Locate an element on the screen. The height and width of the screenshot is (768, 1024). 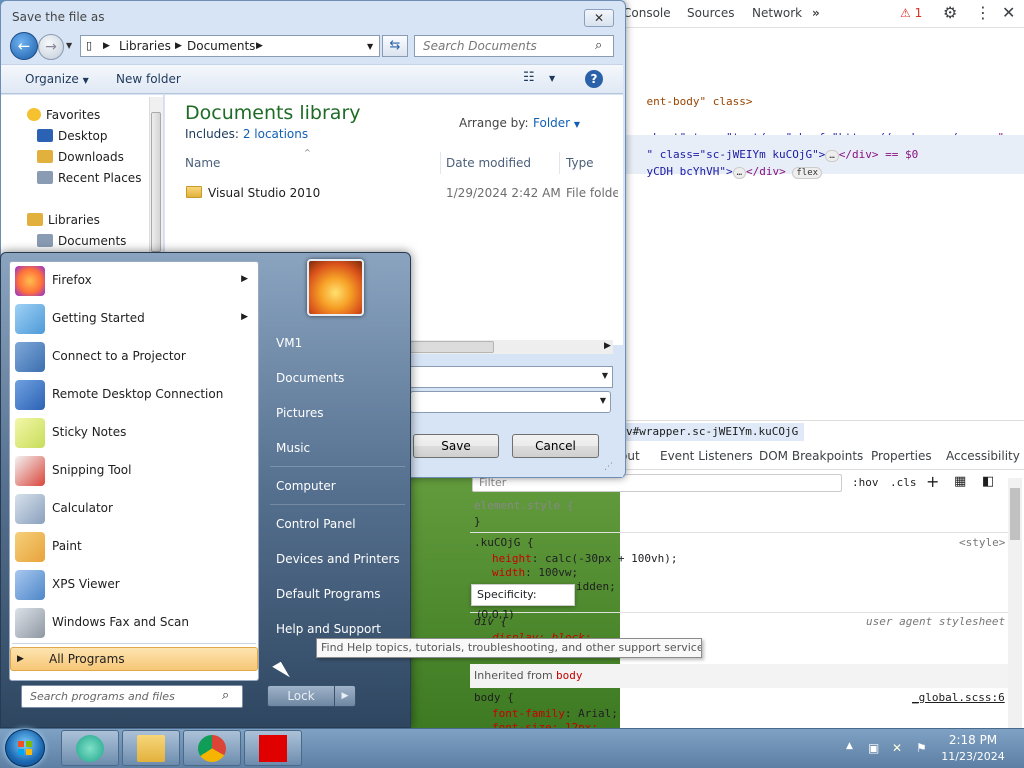
breadcrumb-documents: Documents is located at coordinates (221, 46).